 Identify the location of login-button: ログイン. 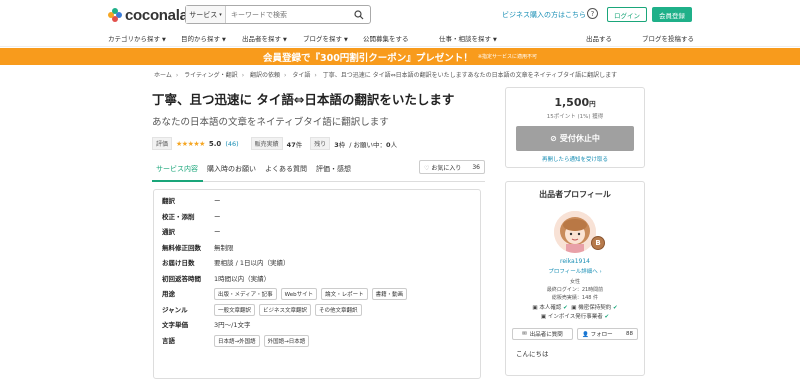
(627, 14).